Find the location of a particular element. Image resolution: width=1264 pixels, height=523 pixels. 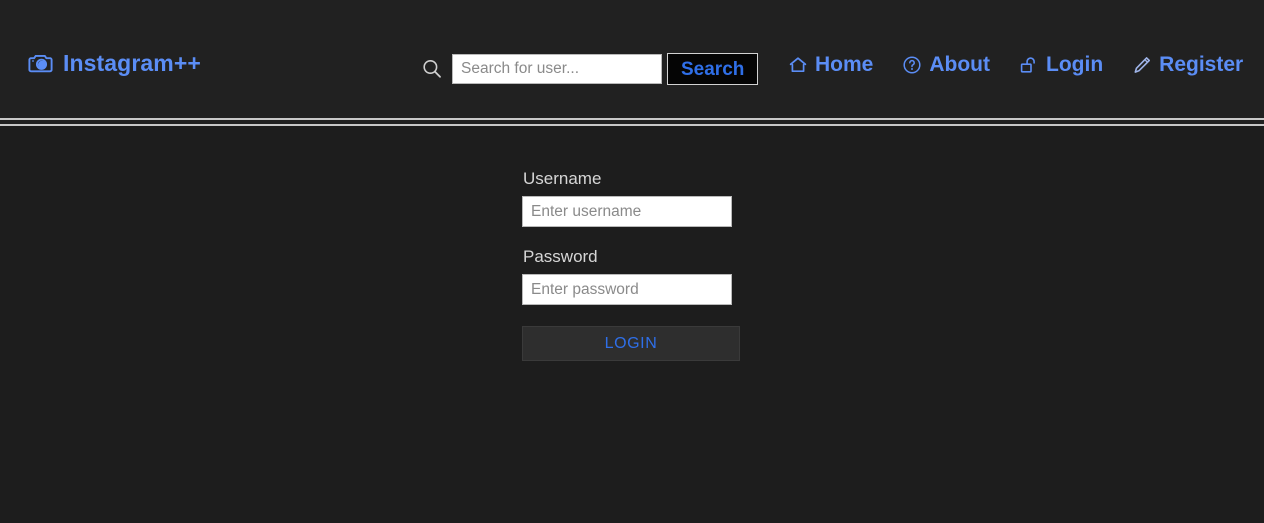

nav-label-register: Register is located at coordinates (1201, 64).